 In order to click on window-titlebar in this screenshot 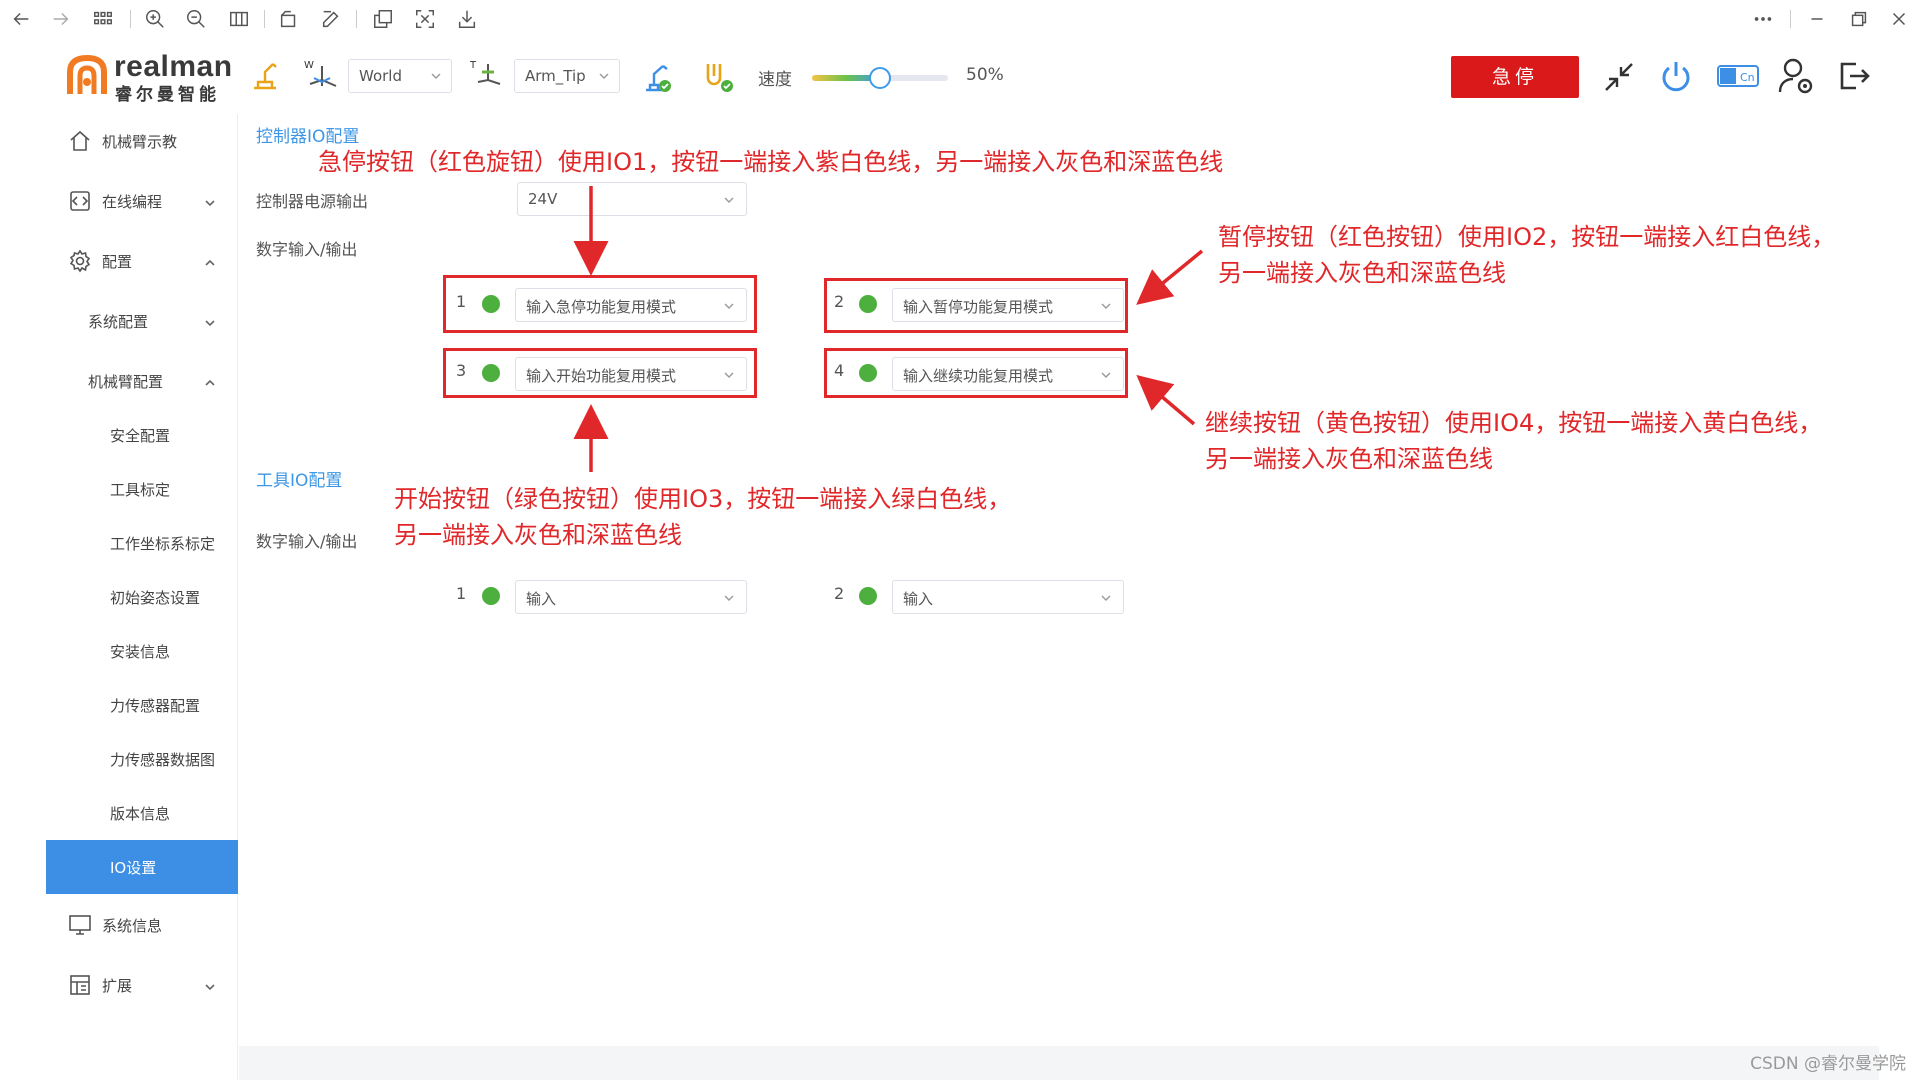, I will do `click(960, 19)`.